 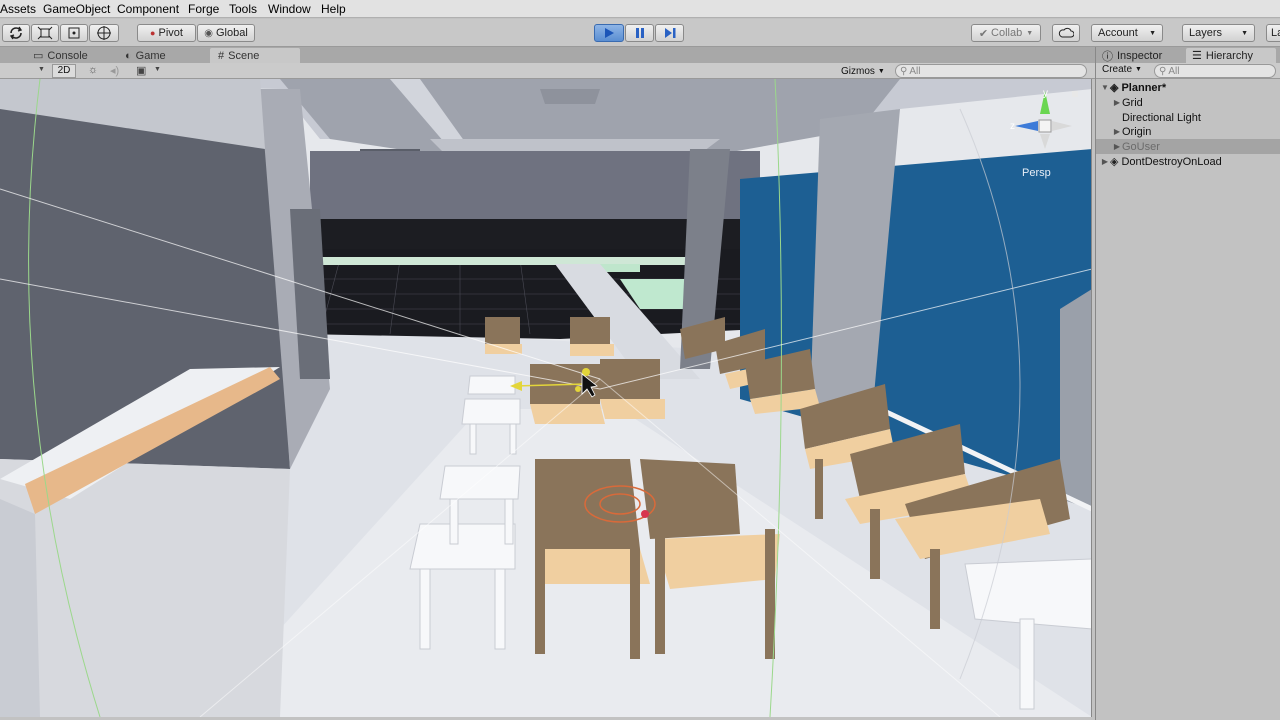 I want to click on rotate-tool-button, so click(x=16, y=33).